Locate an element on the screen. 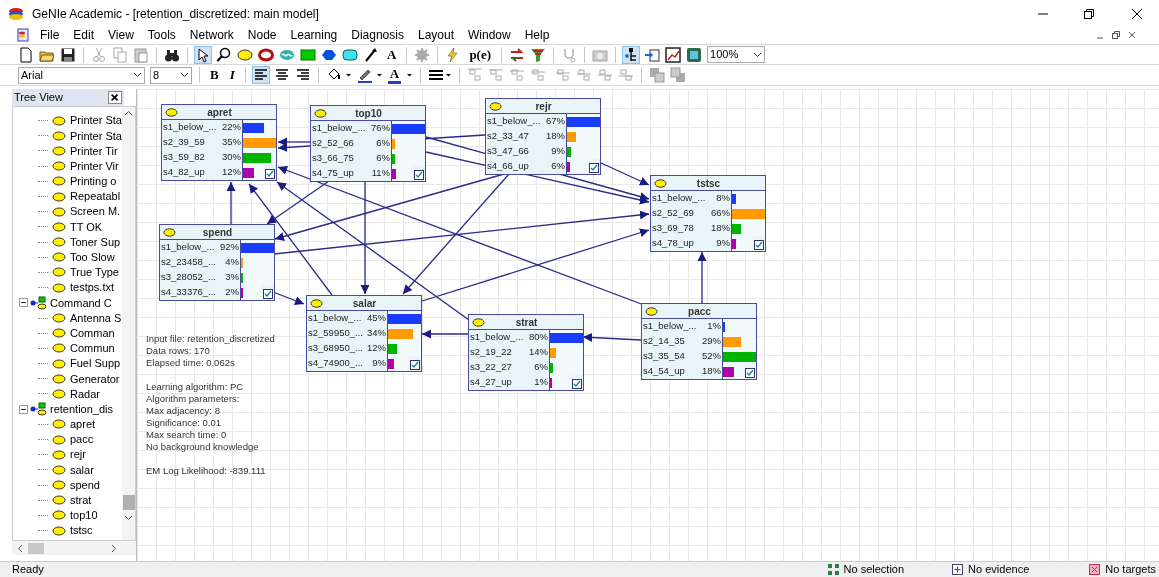  menu-item: Window is located at coordinates (489, 35).